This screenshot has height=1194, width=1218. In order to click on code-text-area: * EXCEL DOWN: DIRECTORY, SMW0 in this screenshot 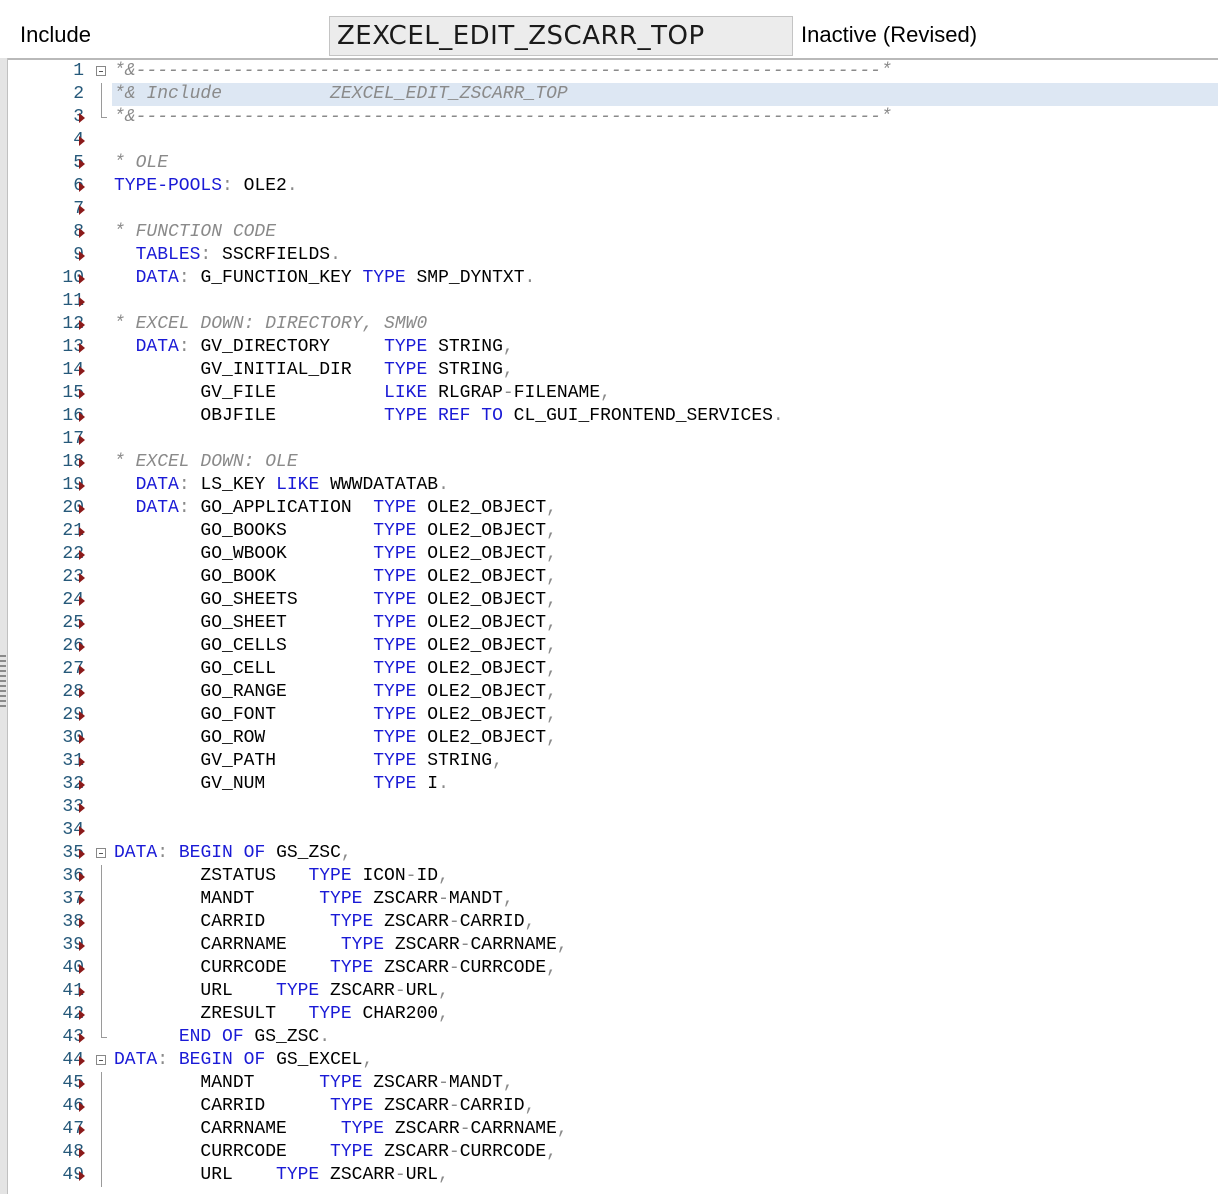, I will do `click(665, 324)`.